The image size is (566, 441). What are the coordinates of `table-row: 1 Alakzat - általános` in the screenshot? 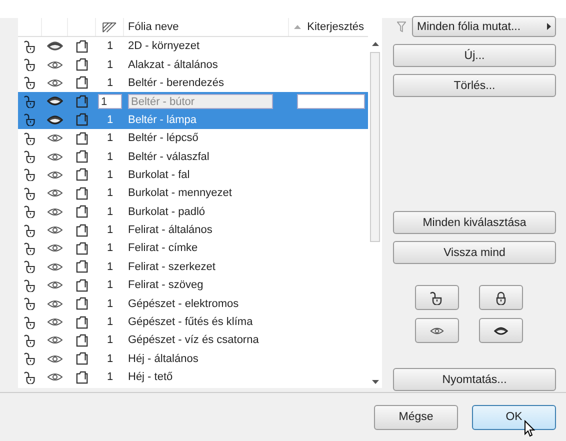 It's located at (193, 64).